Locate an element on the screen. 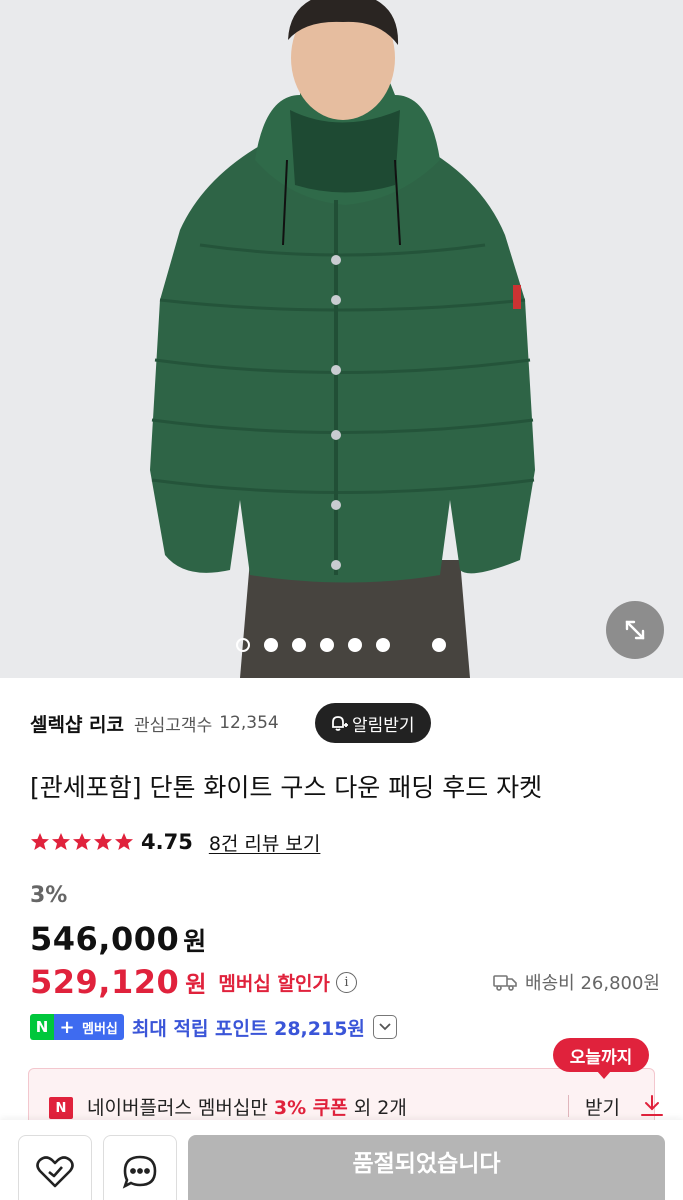 Image resolution: width=683 pixels, height=1200 pixels. chevron-down-icon is located at coordinates (385, 1027).